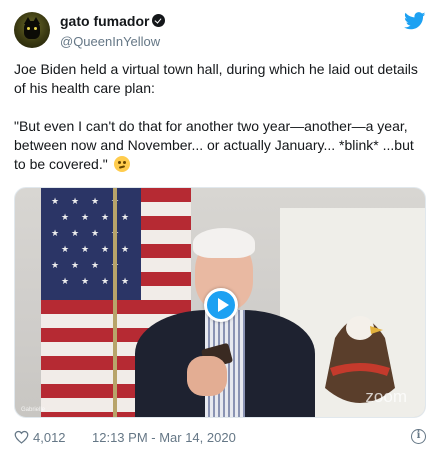  I want to click on tweet-header: gato fumador @QueenInYellow, so click(220, 30).